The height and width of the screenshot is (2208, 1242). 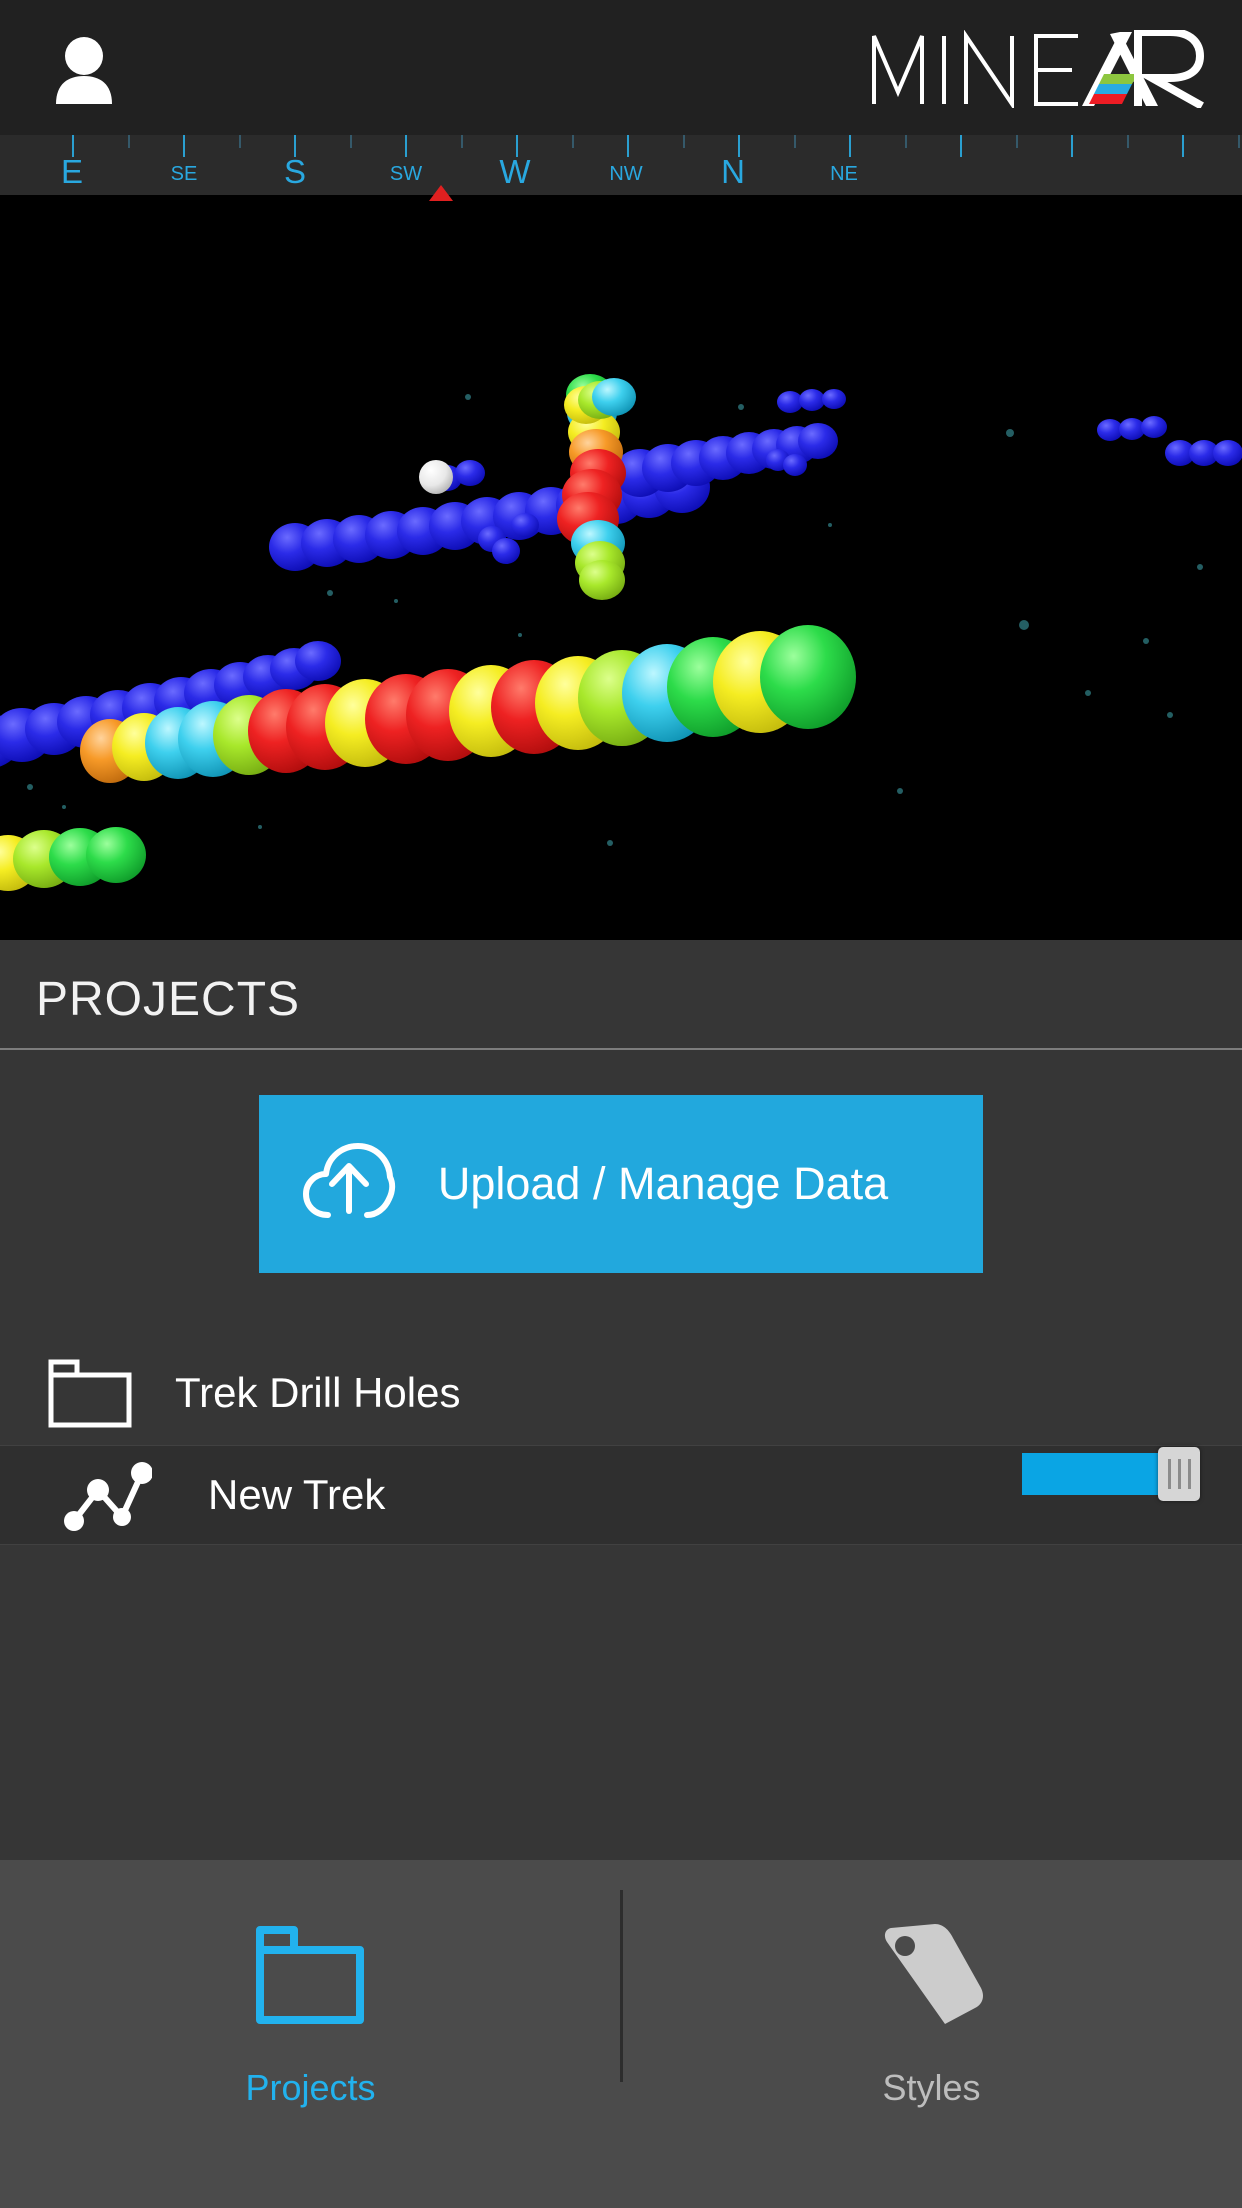 I want to click on folder-outline-icon, so click(x=311, y=1976).